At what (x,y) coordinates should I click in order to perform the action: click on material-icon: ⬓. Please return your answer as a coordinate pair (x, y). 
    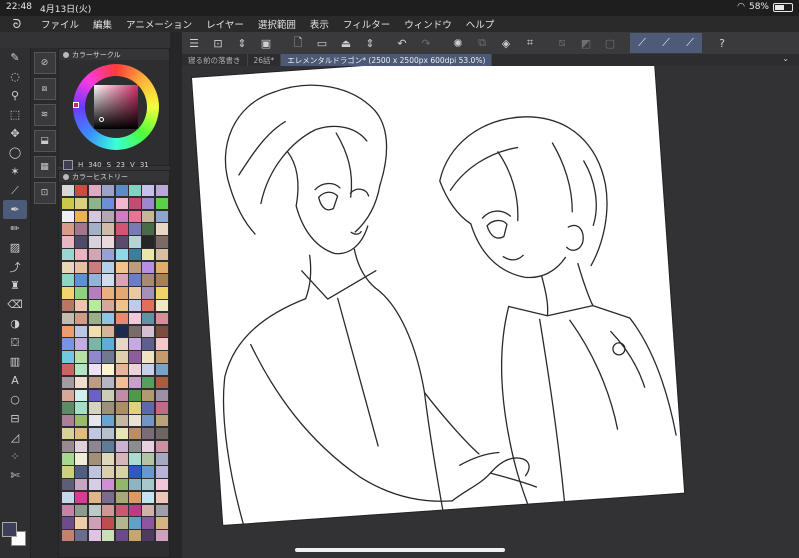
    Looking at the image, I should click on (44, 141).